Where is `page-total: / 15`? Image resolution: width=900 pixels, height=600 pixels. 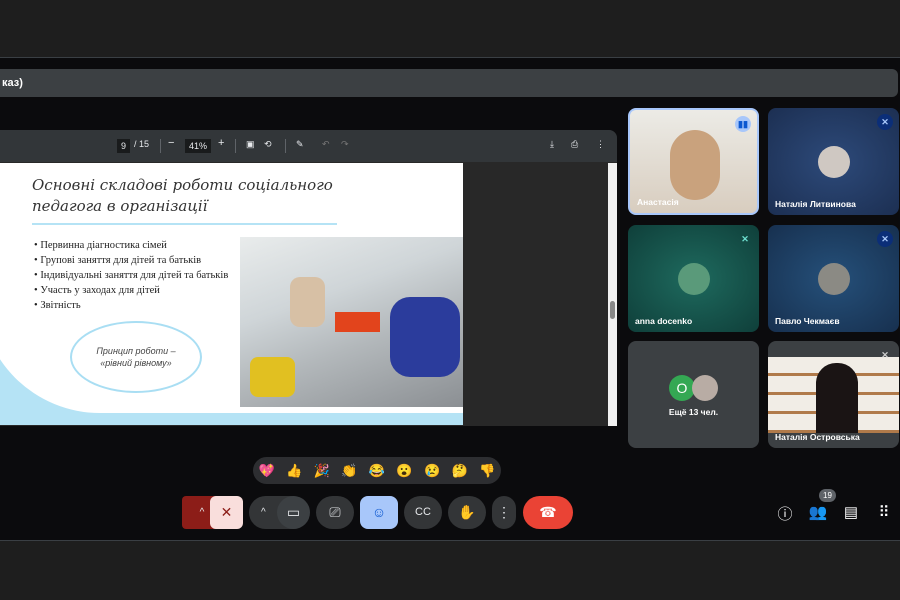
page-total: / 15 is located at coordinates (142, 144).